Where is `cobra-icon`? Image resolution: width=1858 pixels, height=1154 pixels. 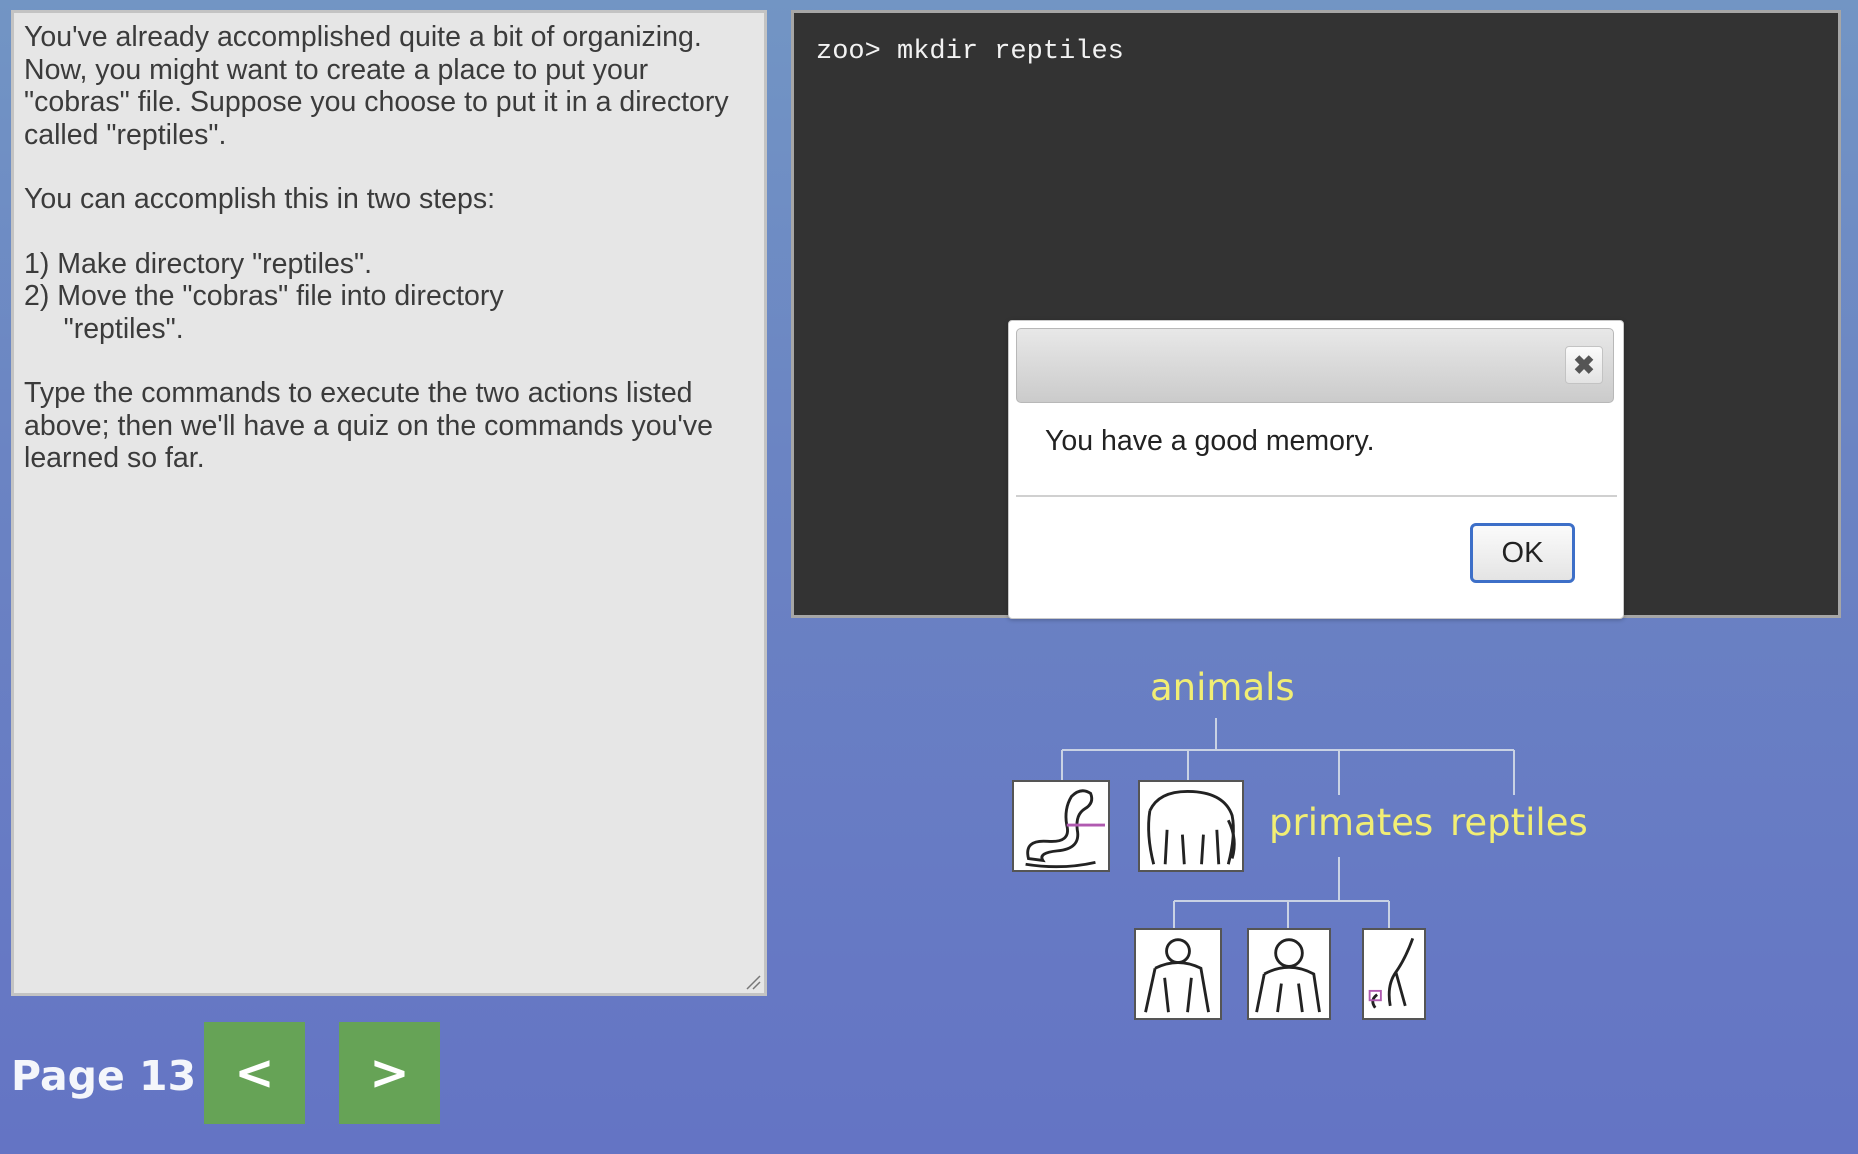
cobra-icon is located at coordinates (1061, 826).